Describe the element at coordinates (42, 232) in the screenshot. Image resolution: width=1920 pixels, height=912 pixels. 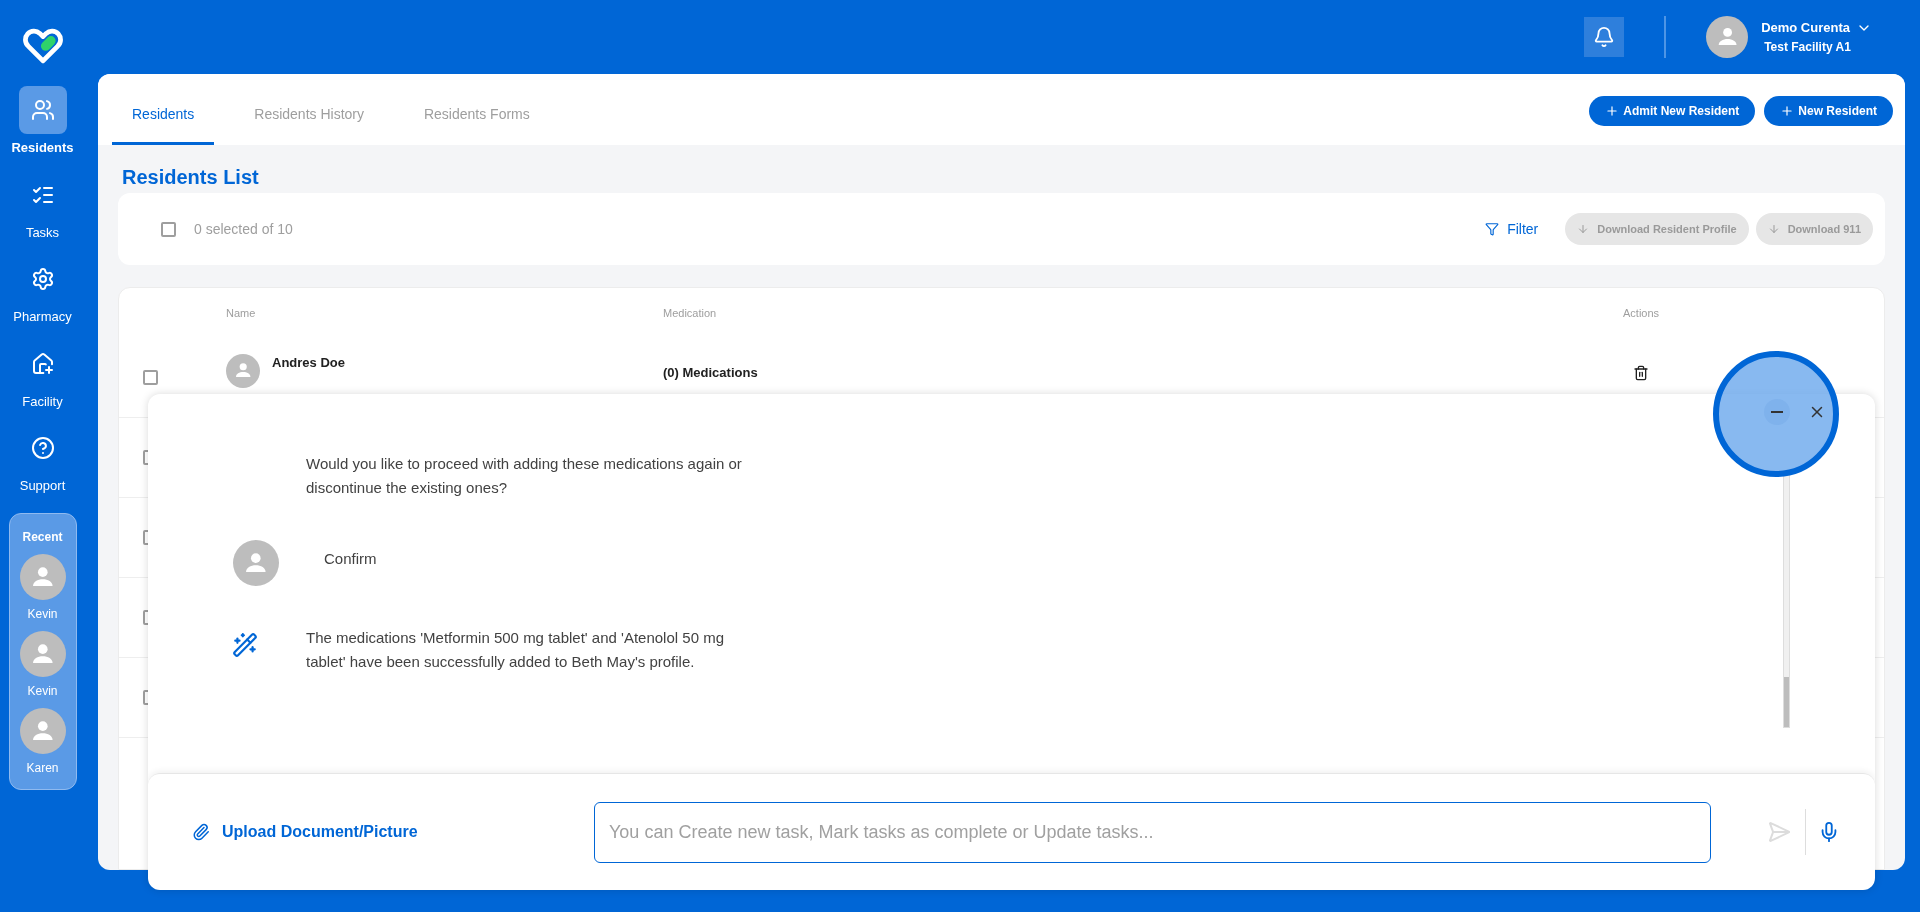
I see `nav-label: Tasks` at that location.